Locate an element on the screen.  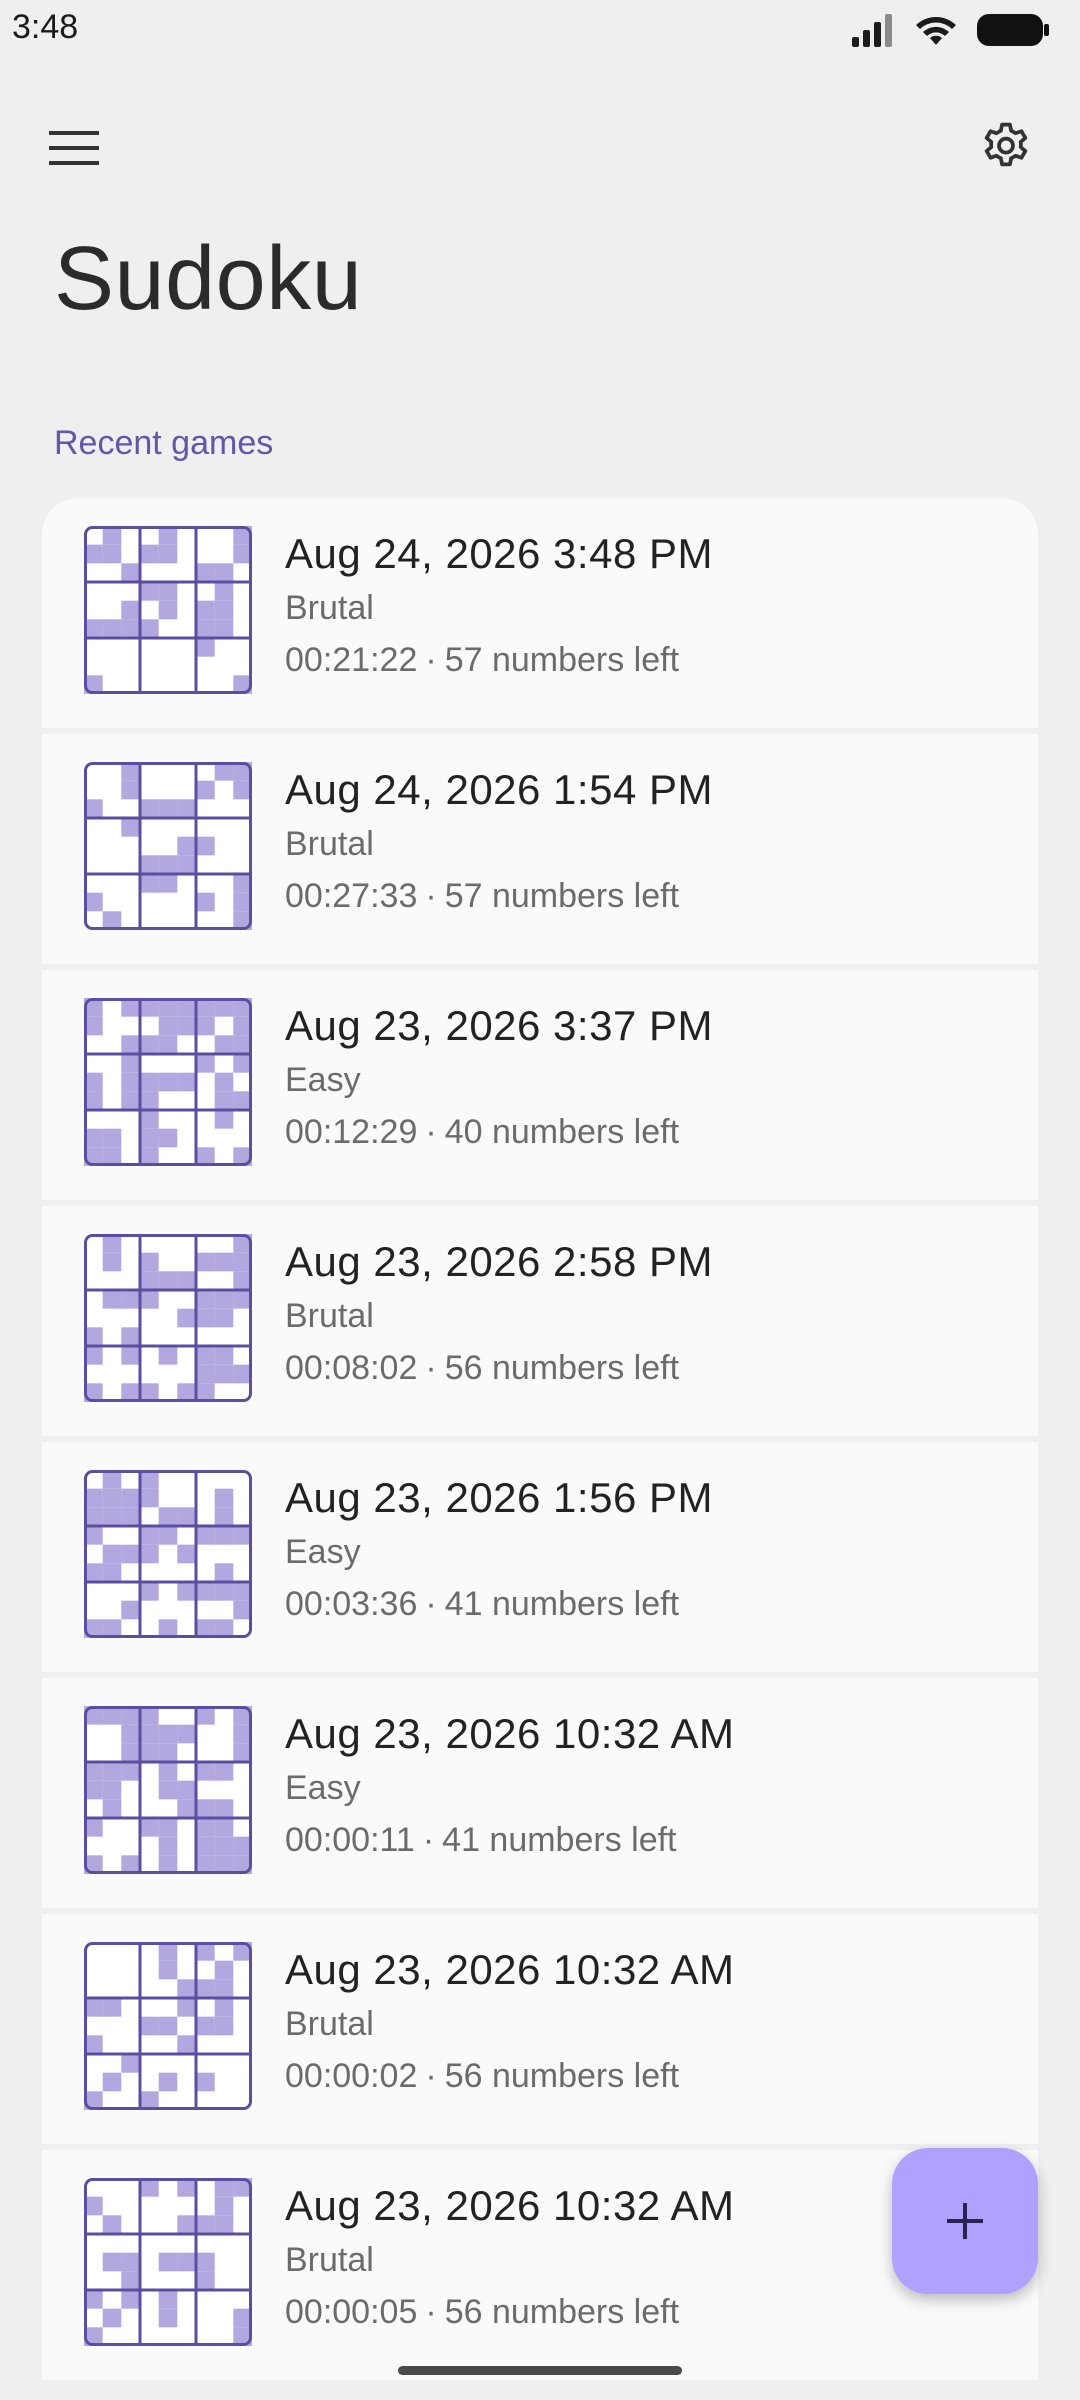
game-date: Aug 23, 2026 2:58 PM is located at coordinates (499, 1261).